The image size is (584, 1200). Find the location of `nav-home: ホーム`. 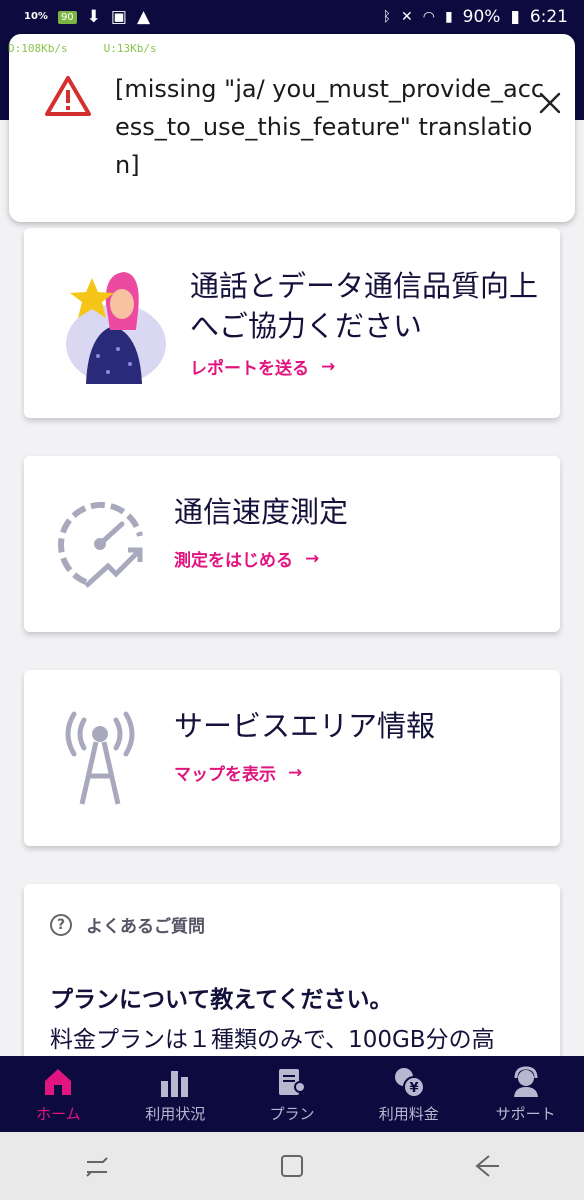

nav-home: ホーム is located at coordinates (58, 1094).